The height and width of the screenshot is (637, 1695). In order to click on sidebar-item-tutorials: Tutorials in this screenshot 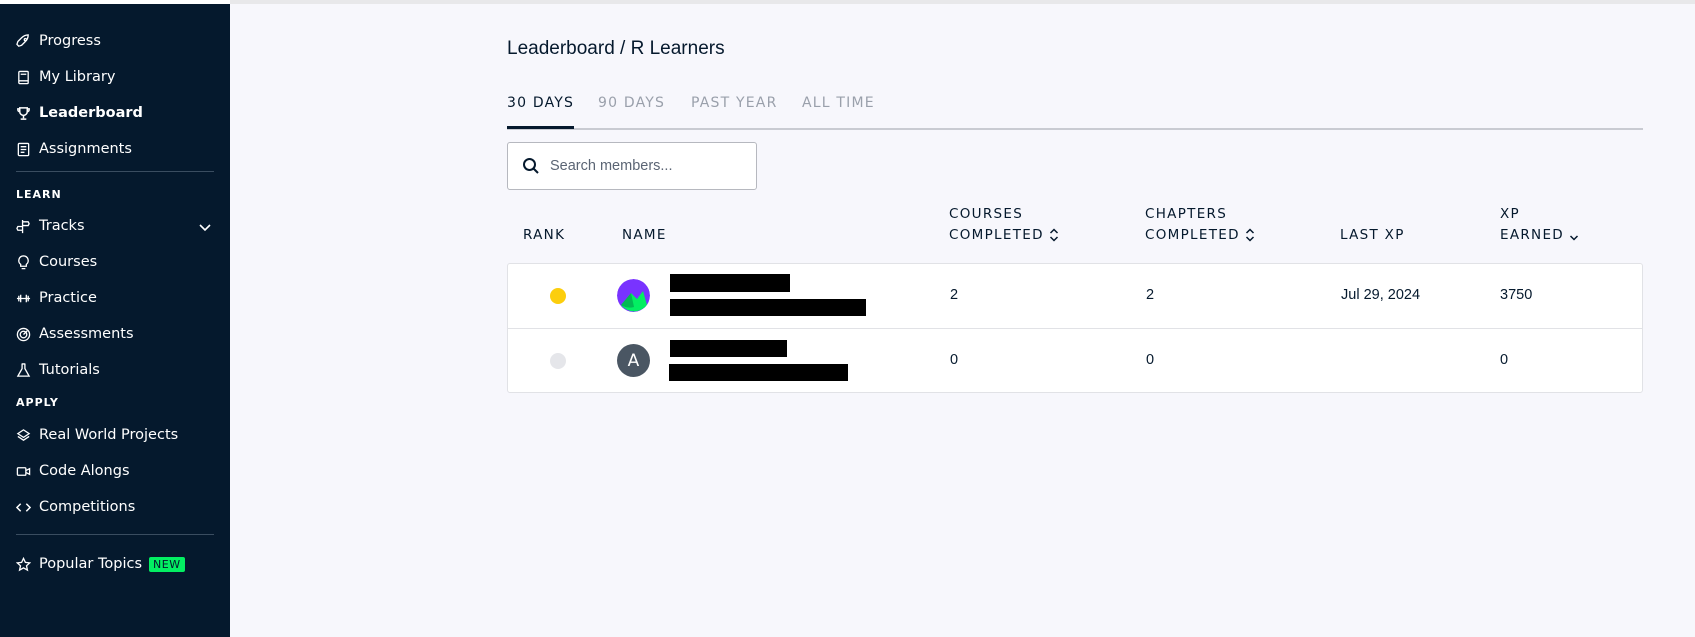, I will do `click(57, 370)`.